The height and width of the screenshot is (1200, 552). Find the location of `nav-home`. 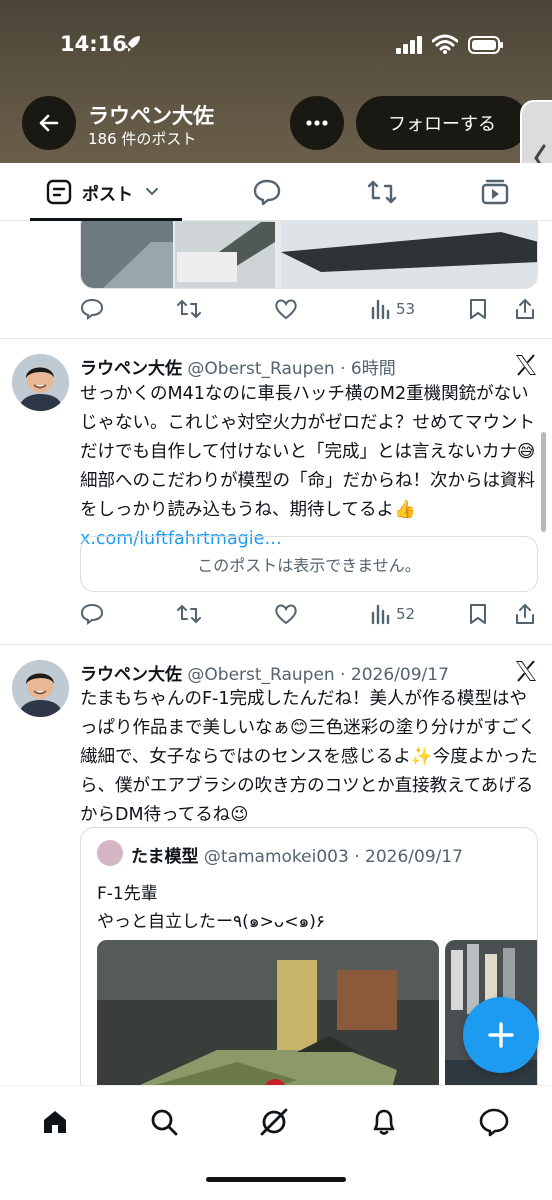

nav-home is located at coordinates (55, 1122).